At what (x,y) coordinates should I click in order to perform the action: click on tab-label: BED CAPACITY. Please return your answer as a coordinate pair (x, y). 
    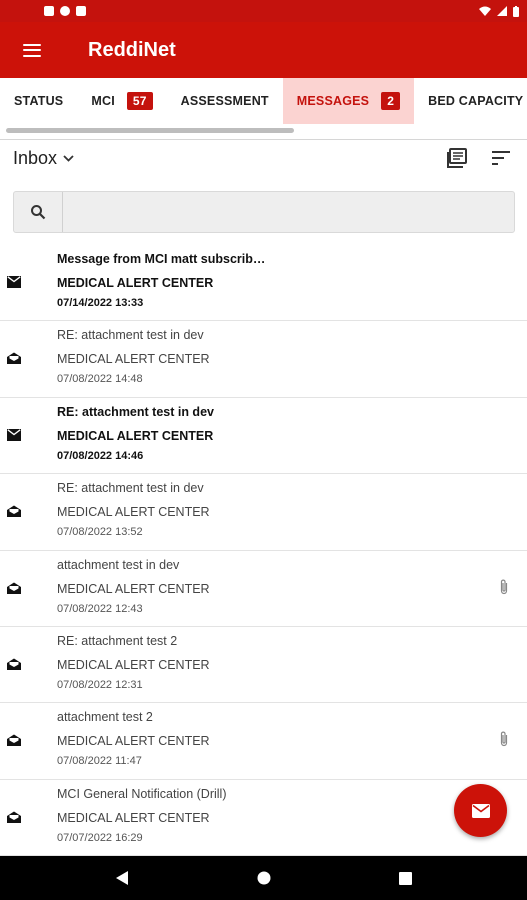
    Looking at the image, I should click on (476, 101).